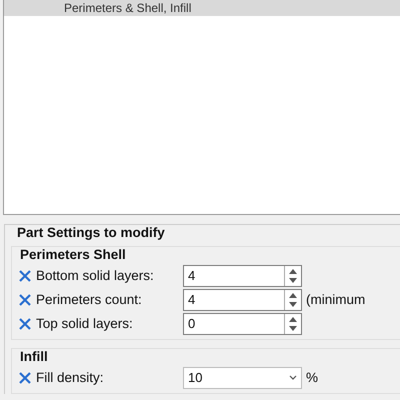  I want to click on field-label: Bottom solid layers:, so click(95, 275).